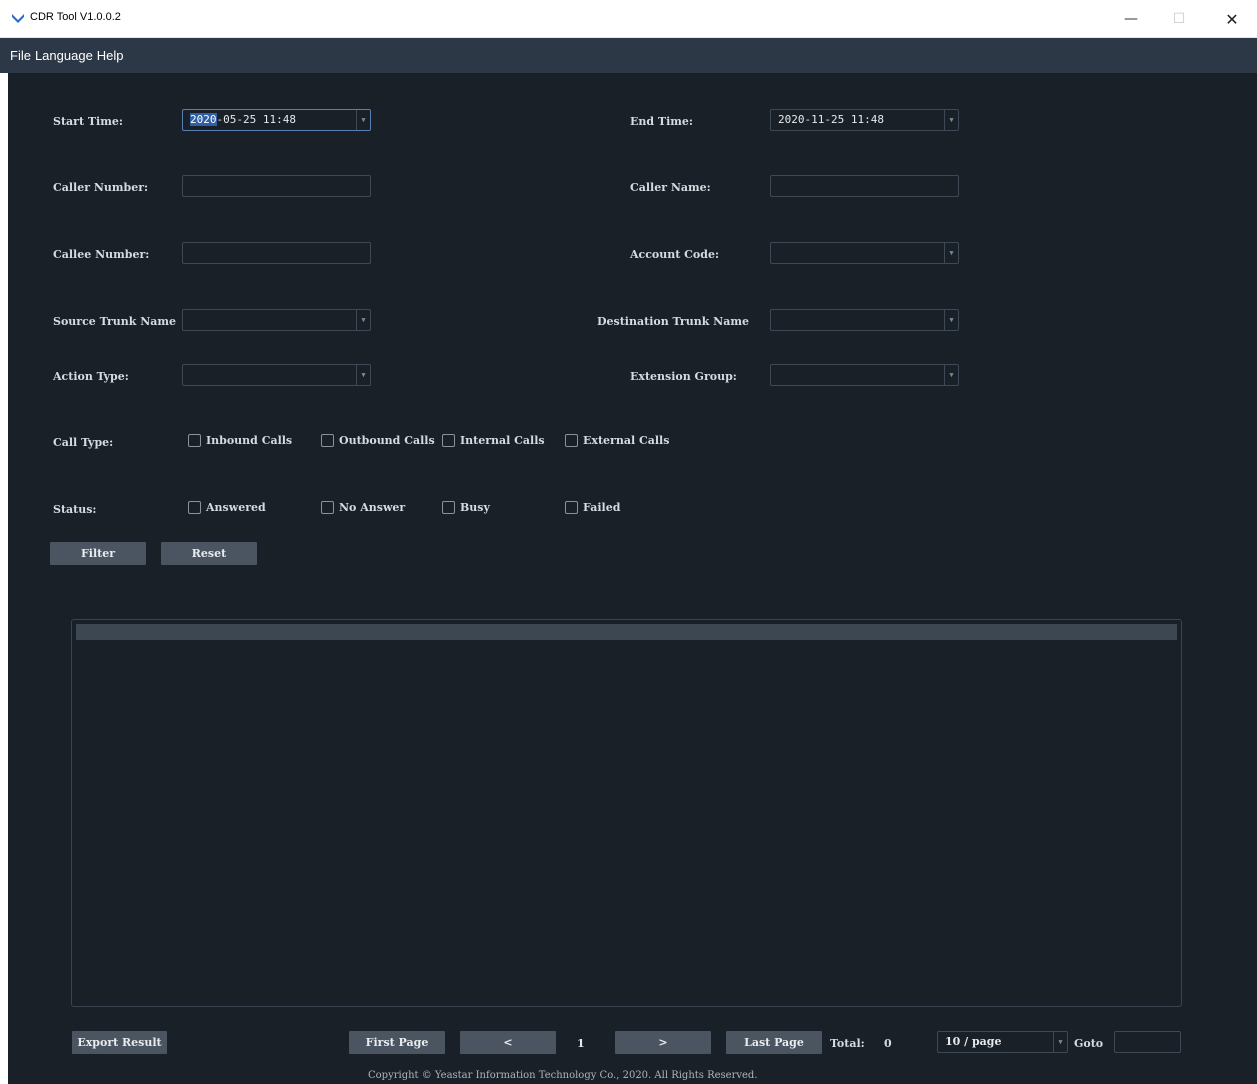 This screenshot has width=1257, height=1084. I want to click on start-time-picker: 2020-05-25 11:48 ▼, so click(276, 120).